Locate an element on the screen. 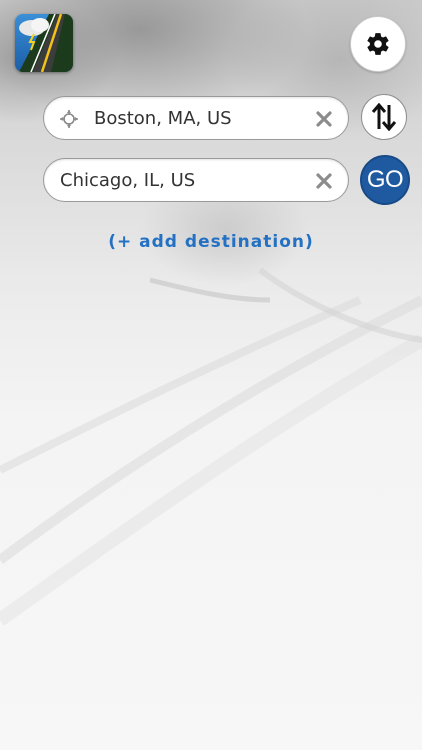 This screenshot has width=422, height=750. weather-road-app-icon is located at coordinates (44, 43).